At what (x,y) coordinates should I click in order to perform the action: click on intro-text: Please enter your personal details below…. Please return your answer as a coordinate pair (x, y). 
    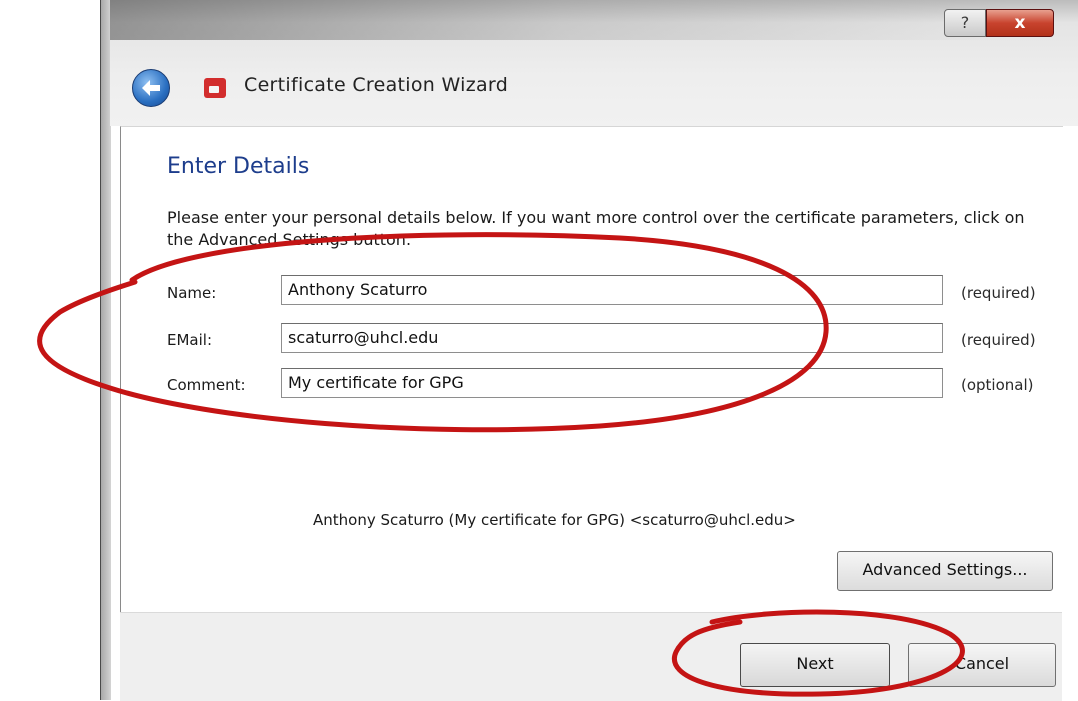
    Looking at the image, I should click on (596, 228).